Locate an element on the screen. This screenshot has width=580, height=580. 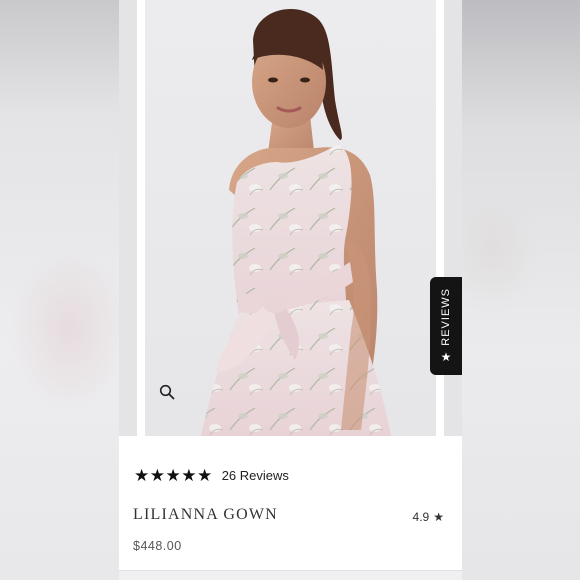
rating-stars-icon: ★★★★★ is located at coordinates (173, 475).